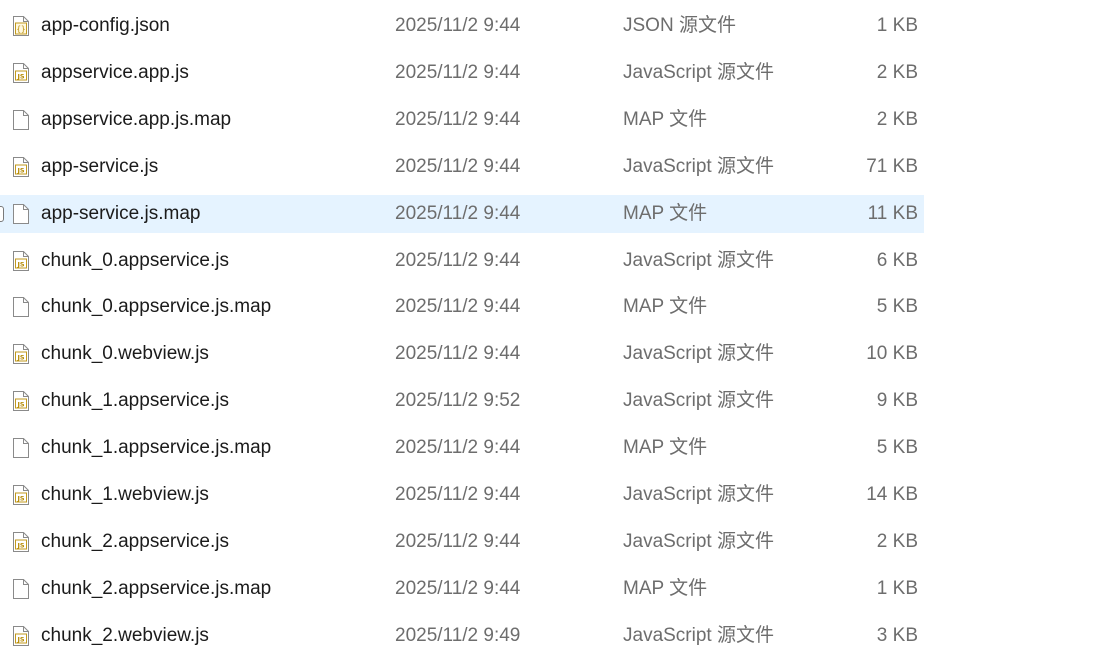  I want to click on file-name: app-config.json, so click(105, 25).